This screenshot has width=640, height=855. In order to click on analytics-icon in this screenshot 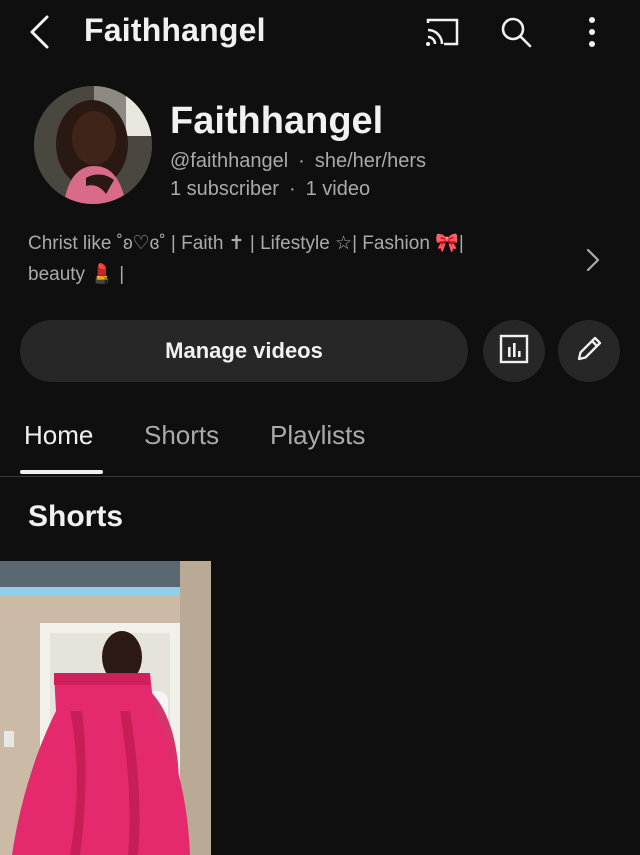, I will do `click(514, 351)`.